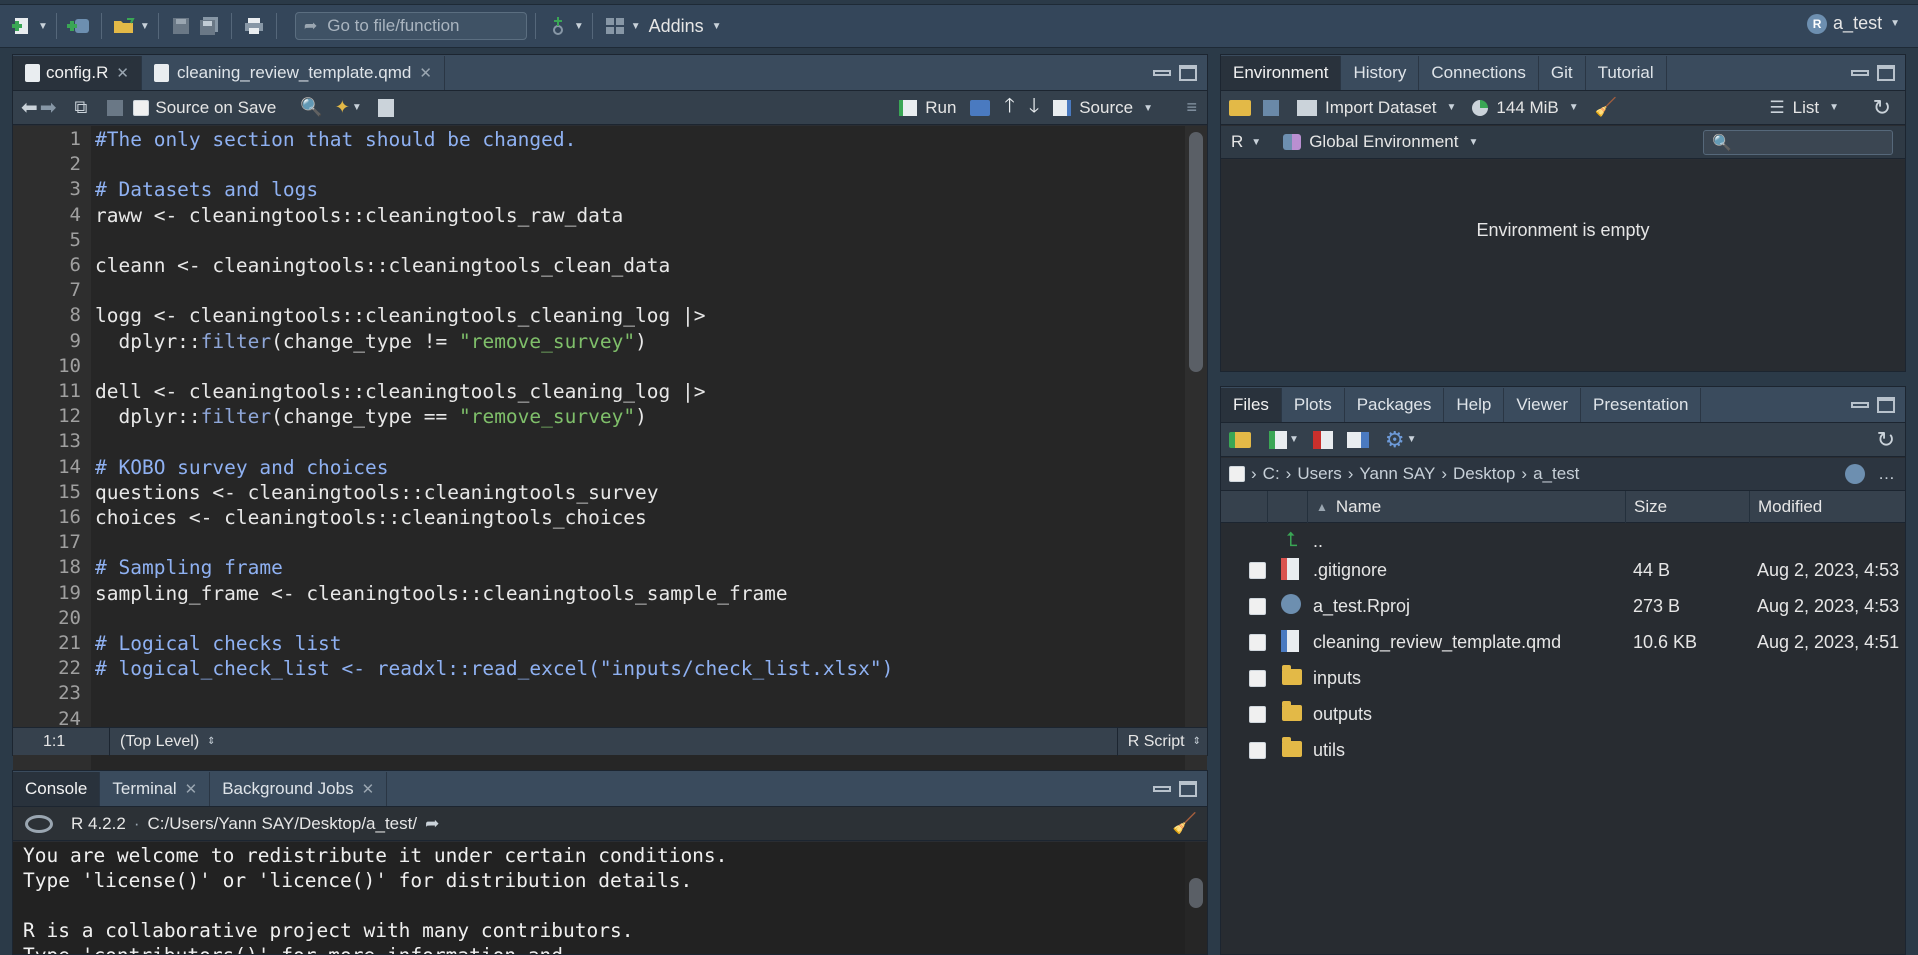 Image resolution: width=1918 pixels, height=955 pixels. I want to click on tab-history: History, so click(1380, 73).